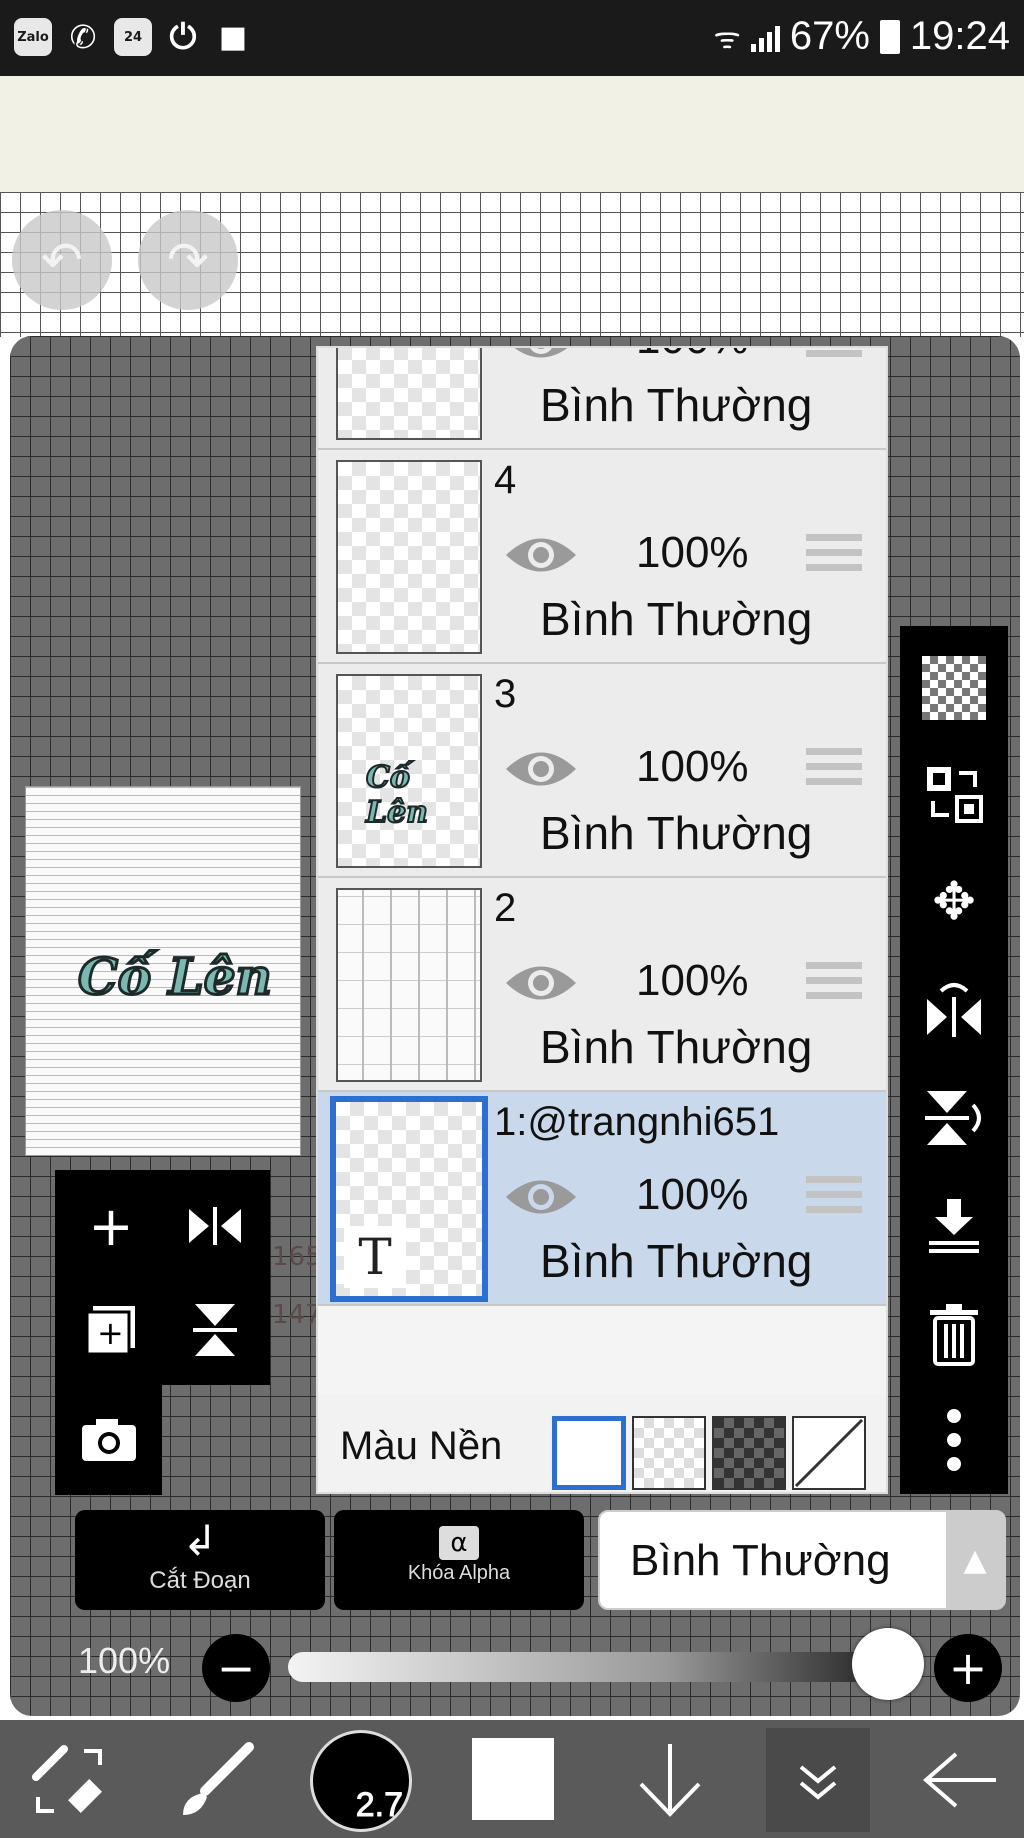 This screenshot has height=1838, width=1024. I want to click on undo-button: ↶, so click(62, 260).